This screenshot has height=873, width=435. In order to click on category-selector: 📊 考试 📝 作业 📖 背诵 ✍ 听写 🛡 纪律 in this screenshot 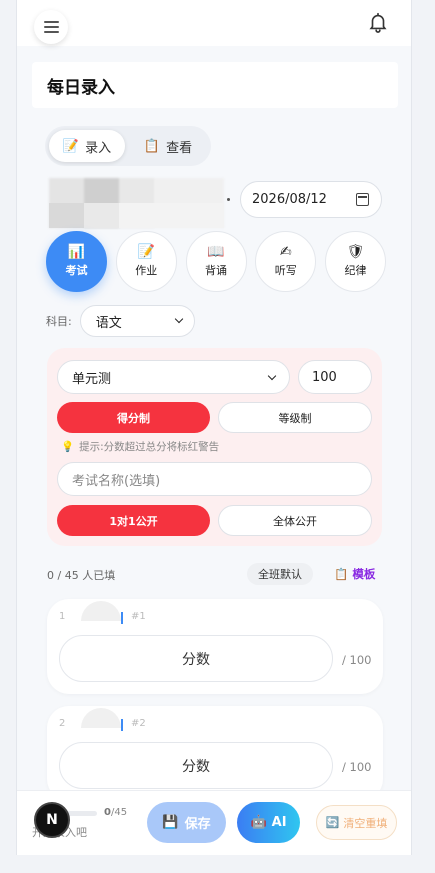, I will do `click(216, 262)`.